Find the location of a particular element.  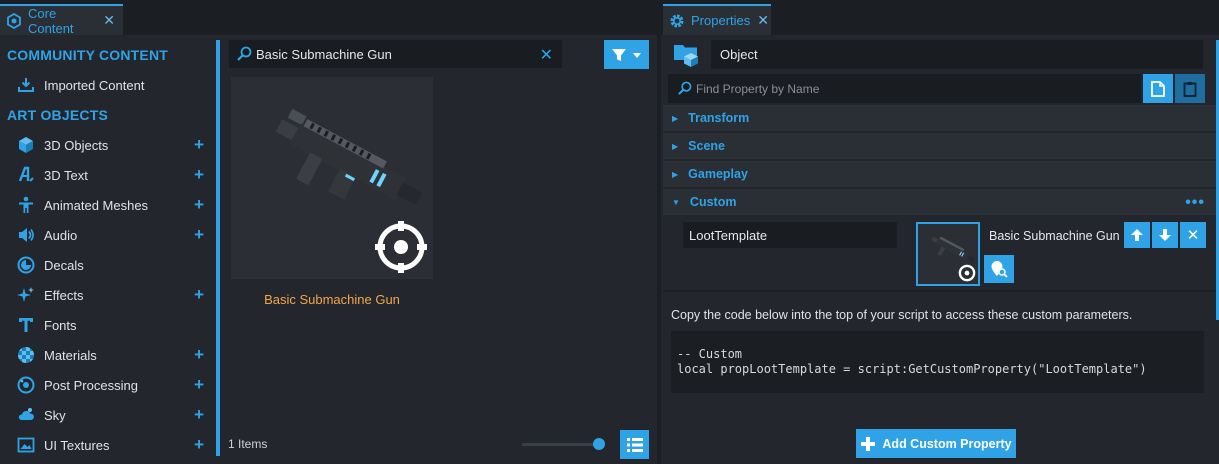

checker-ball-icon is located at coordinates (26, 355).